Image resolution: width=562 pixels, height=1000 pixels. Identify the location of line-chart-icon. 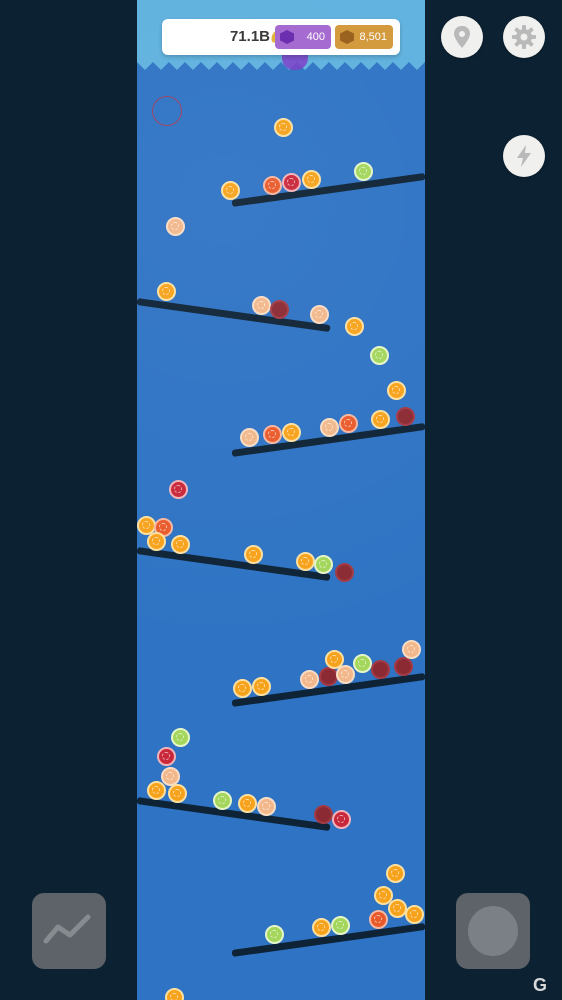
(67, 929).